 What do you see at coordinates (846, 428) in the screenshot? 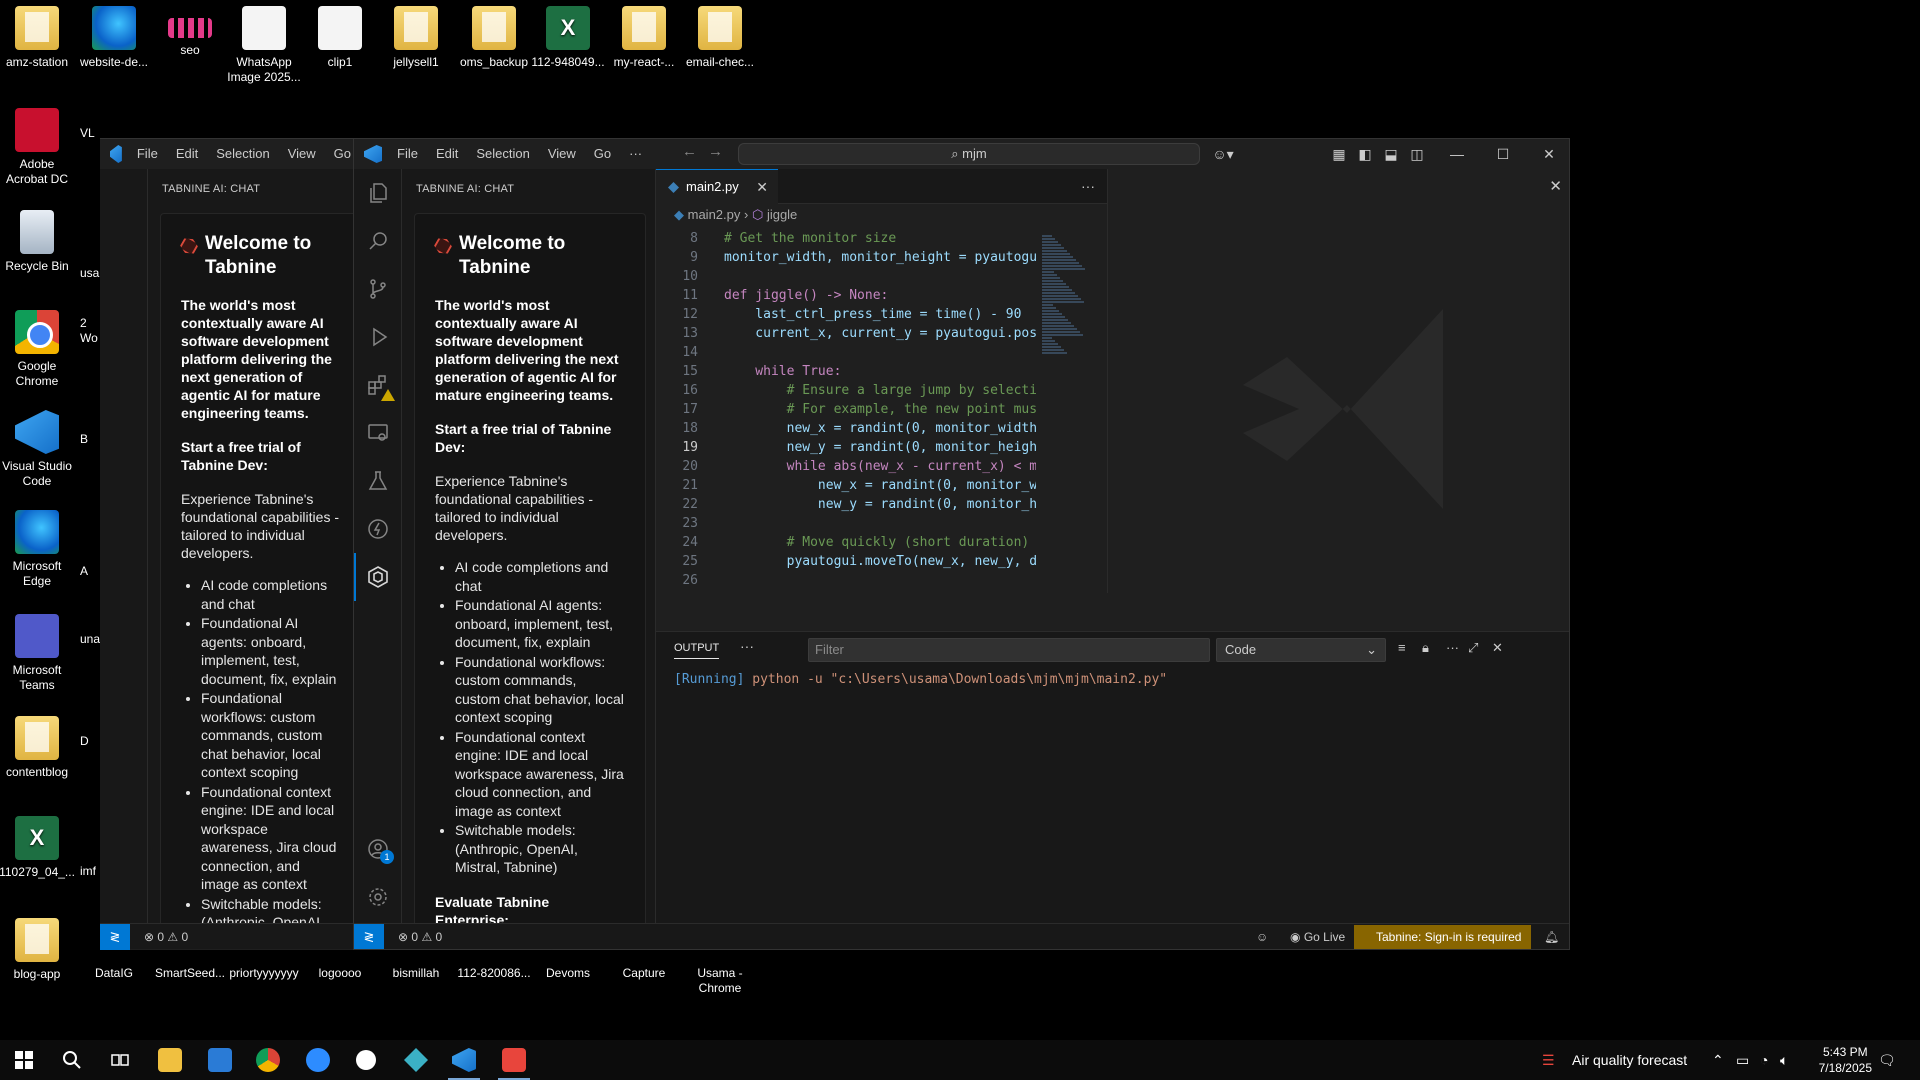
I see `code-line: 18 new_x = randint(0, monitor_width` at bounding box center [846, 428].